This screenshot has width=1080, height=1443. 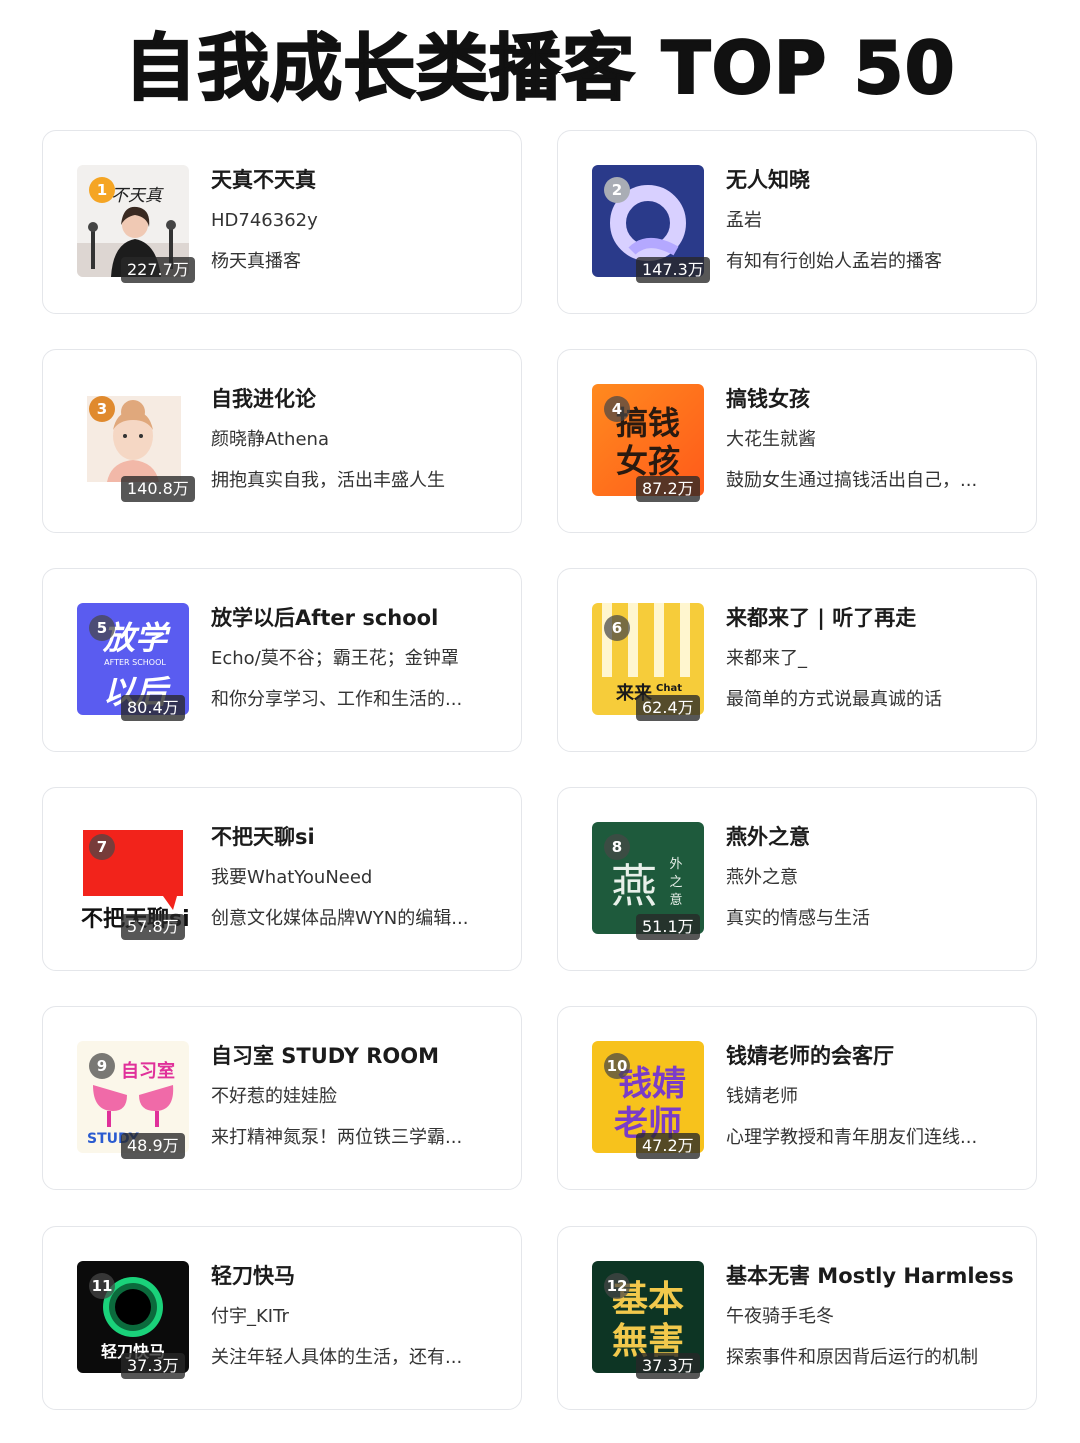 I want to click on play-count-badge: 47.2万, so click(x=668, y=1146).